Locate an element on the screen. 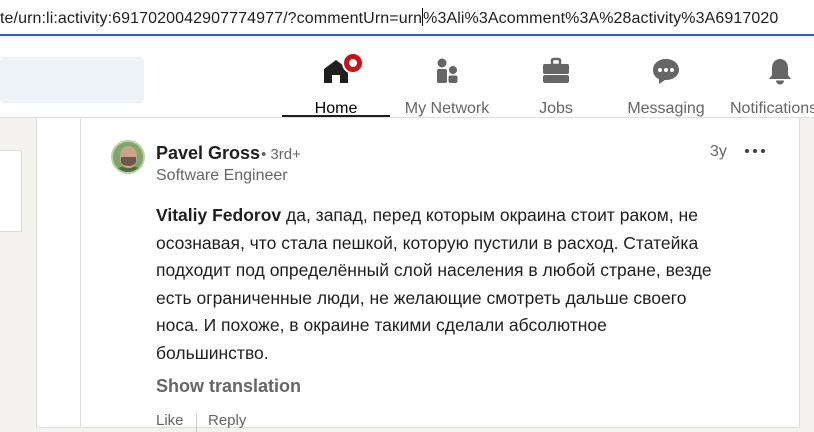 The width and height of the screenshot is (814, 432). people-icon is located at coordinates (447, 70).